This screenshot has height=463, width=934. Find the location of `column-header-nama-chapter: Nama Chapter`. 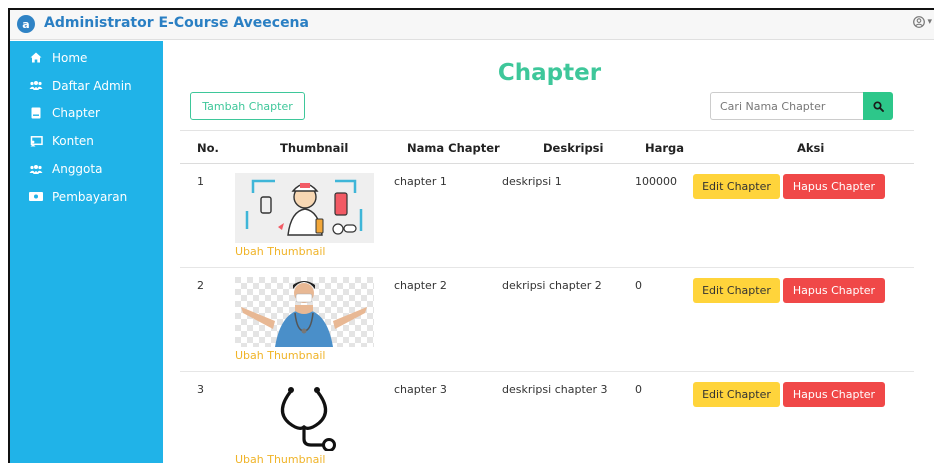

column-header-nama-chapter: Nama Chapter is located at coordinates (453, 148).